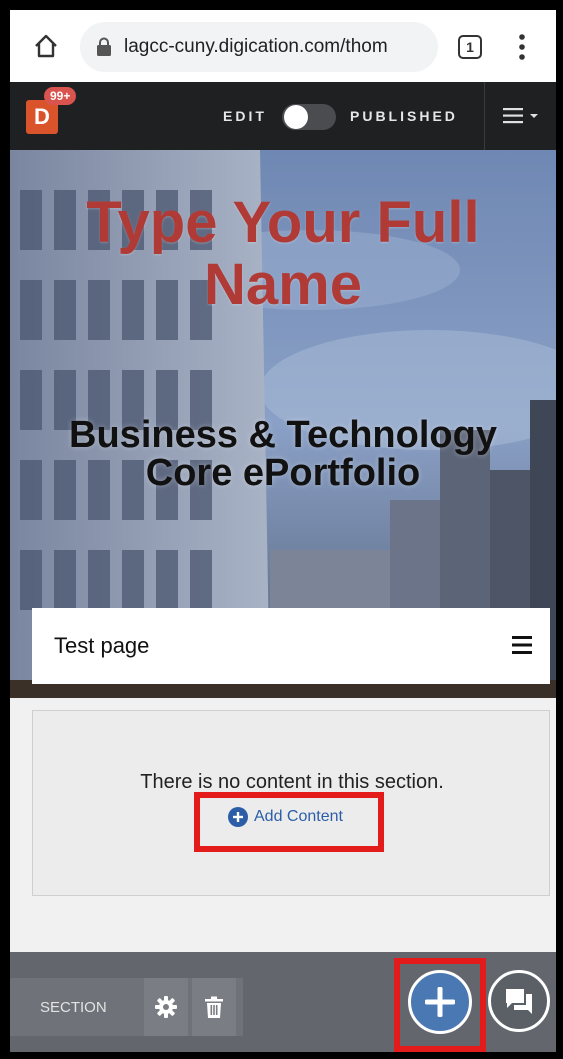 This screenshot has width=563, height=1059. Describe the element at coordinates (289, 822) in the screenshot. I see `highlight-box-add-content` at that location.